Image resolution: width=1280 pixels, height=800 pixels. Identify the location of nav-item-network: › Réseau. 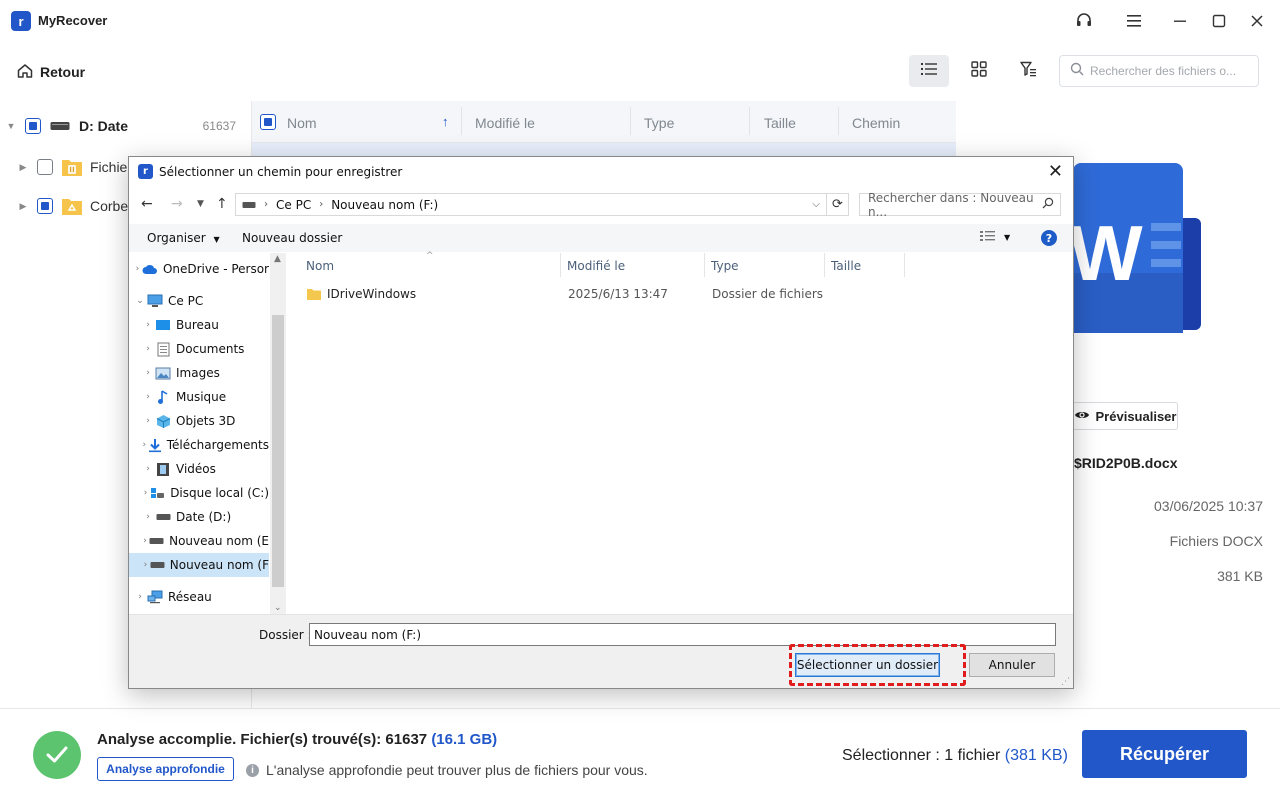
(199, 597).